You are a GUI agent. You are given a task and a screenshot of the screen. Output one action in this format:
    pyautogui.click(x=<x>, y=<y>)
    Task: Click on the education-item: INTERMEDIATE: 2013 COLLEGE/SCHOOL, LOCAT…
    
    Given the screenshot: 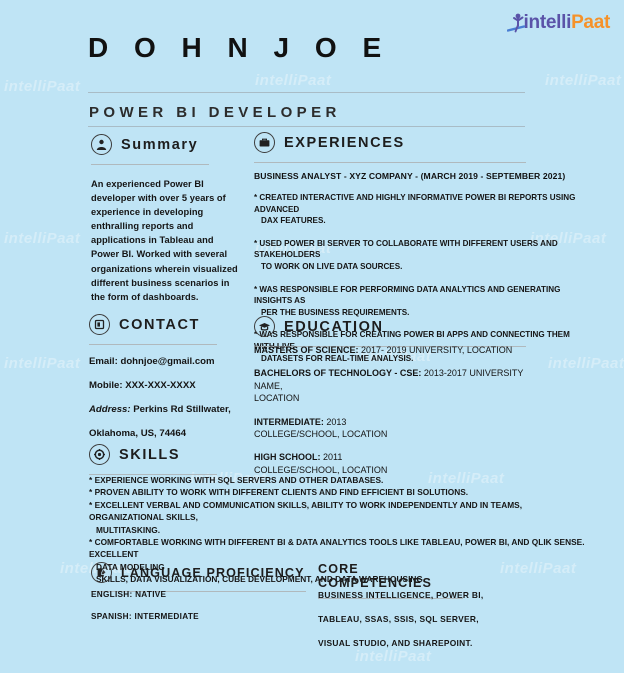 What is the action you would take?
    pyautogui.click(x=404, y=428)
    